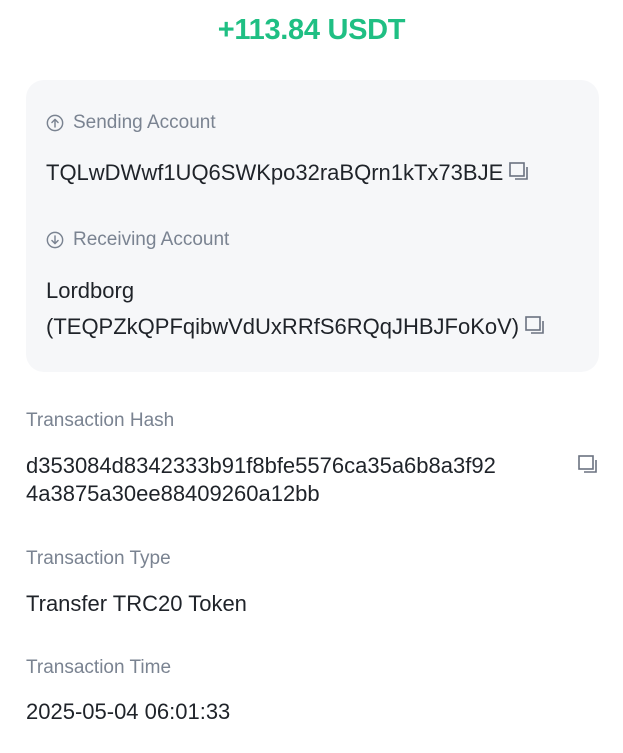 The image size is (623, 753). Describe the element at coordinates (173, 493) in the screenshot. I see `transaction-hash-line-2: 4a3875a30ee88409260a12bb` at that location.